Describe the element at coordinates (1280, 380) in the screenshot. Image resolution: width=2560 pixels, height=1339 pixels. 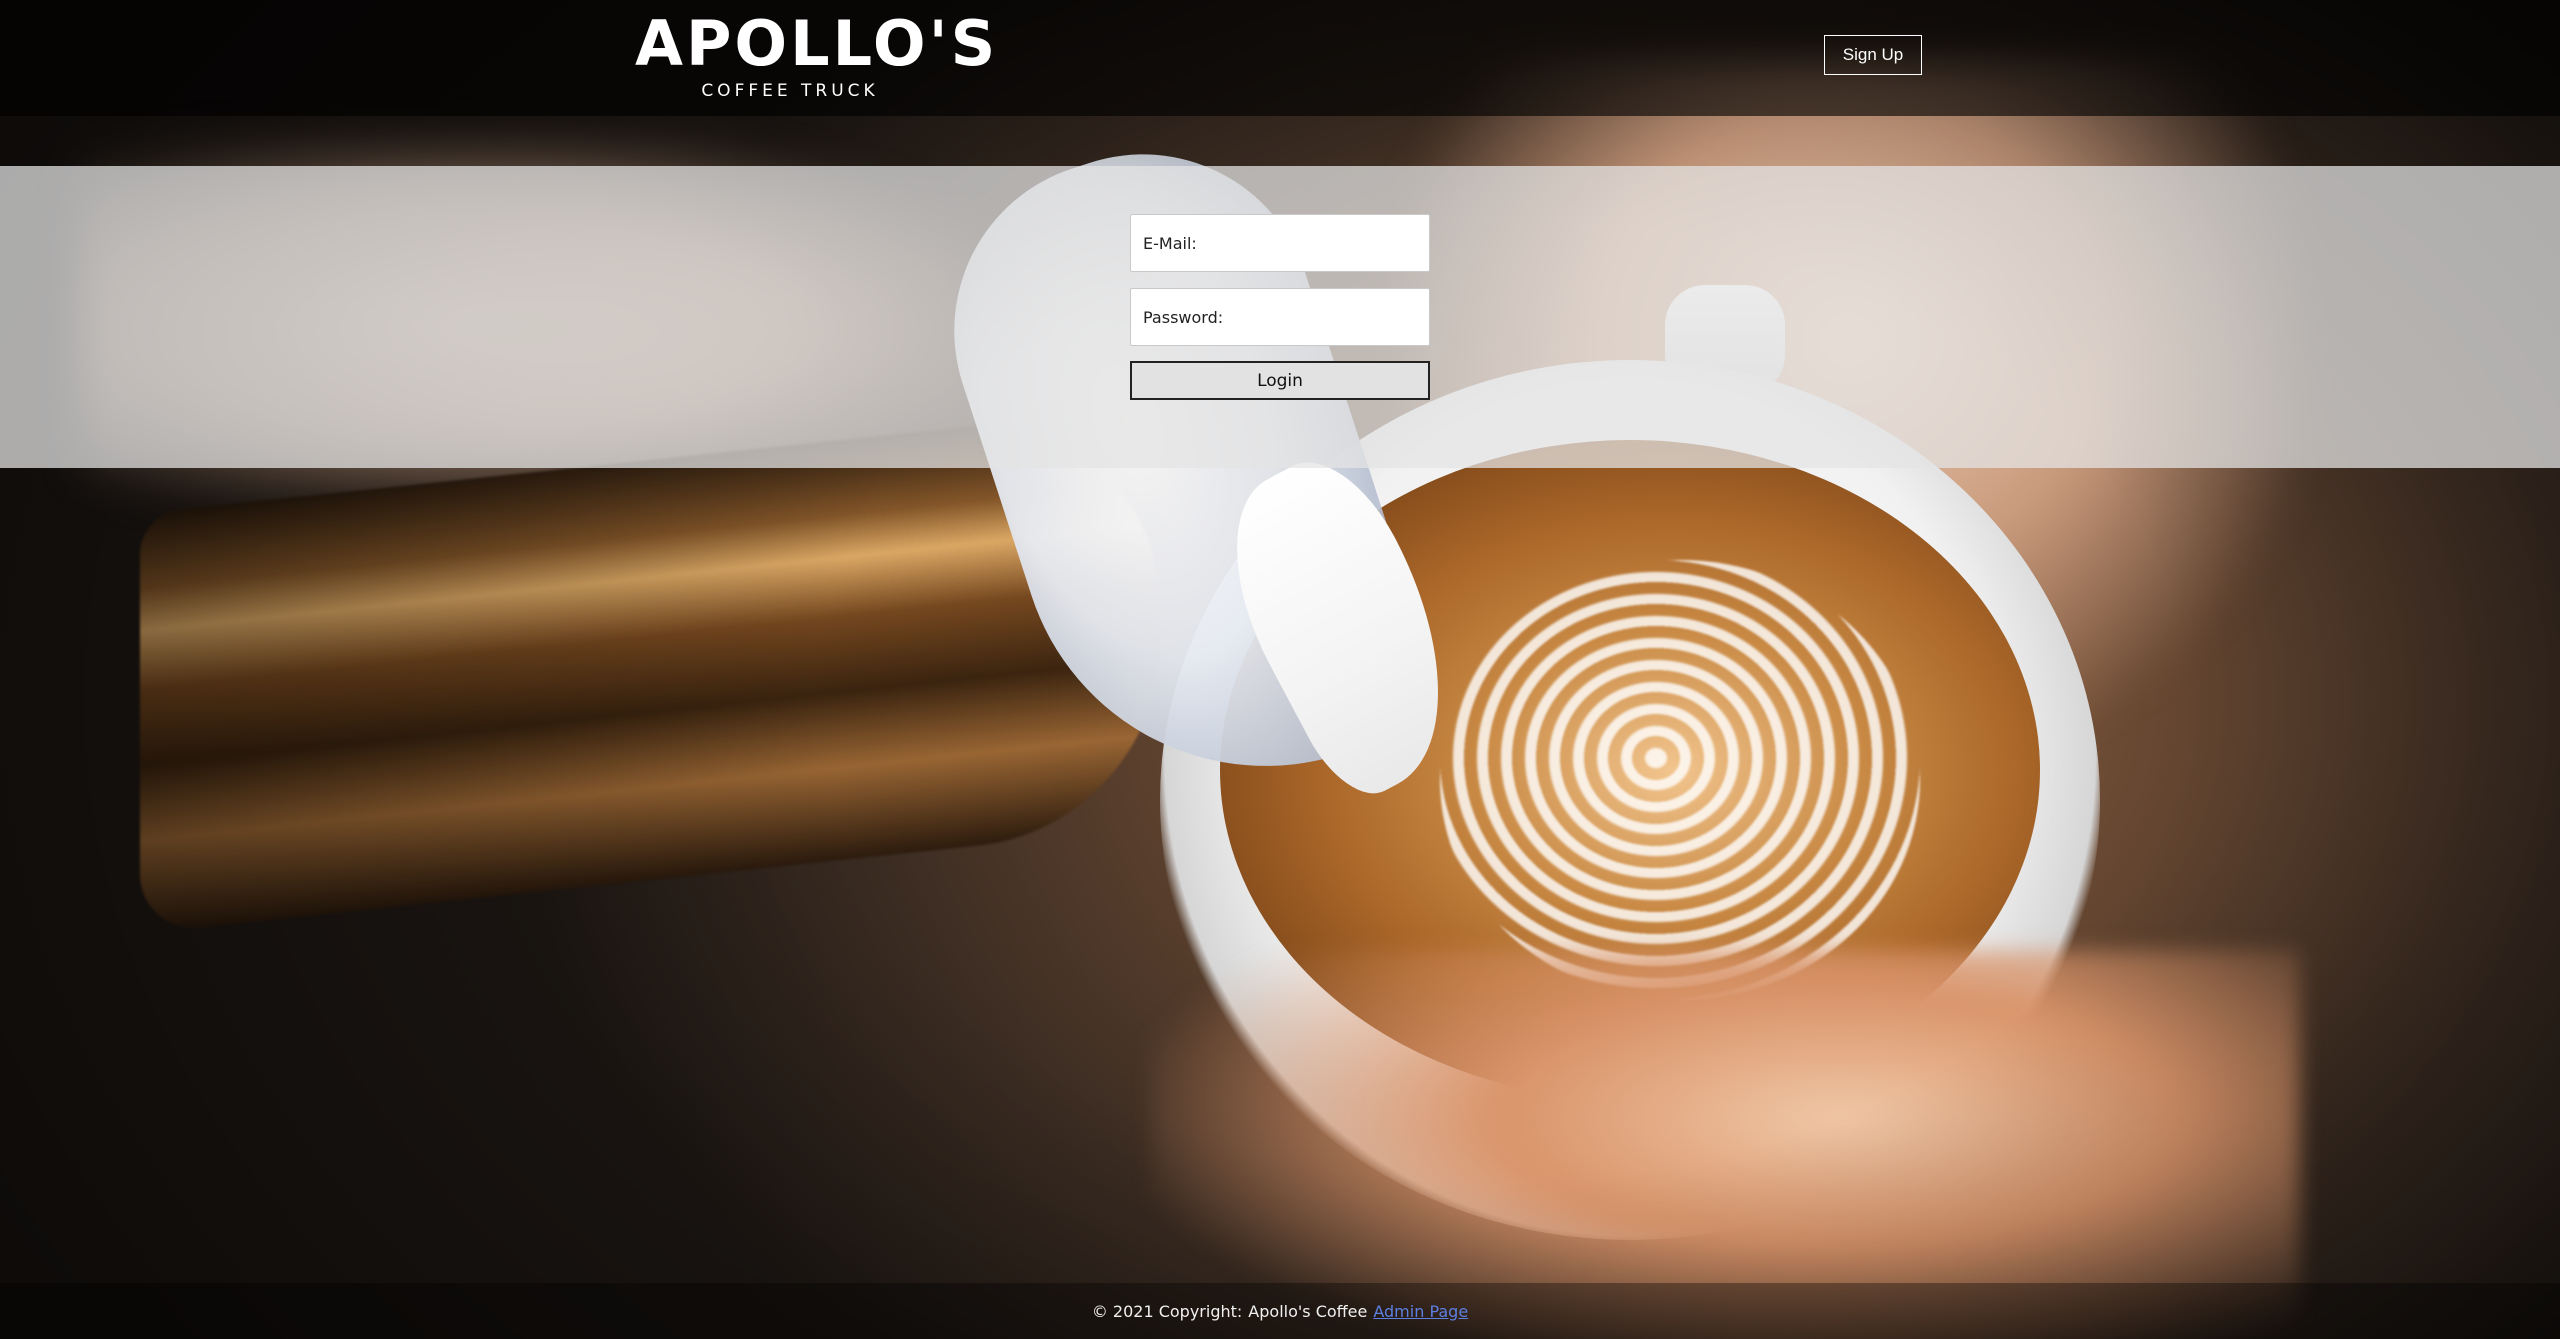
I see `login-button: Login` at that location.